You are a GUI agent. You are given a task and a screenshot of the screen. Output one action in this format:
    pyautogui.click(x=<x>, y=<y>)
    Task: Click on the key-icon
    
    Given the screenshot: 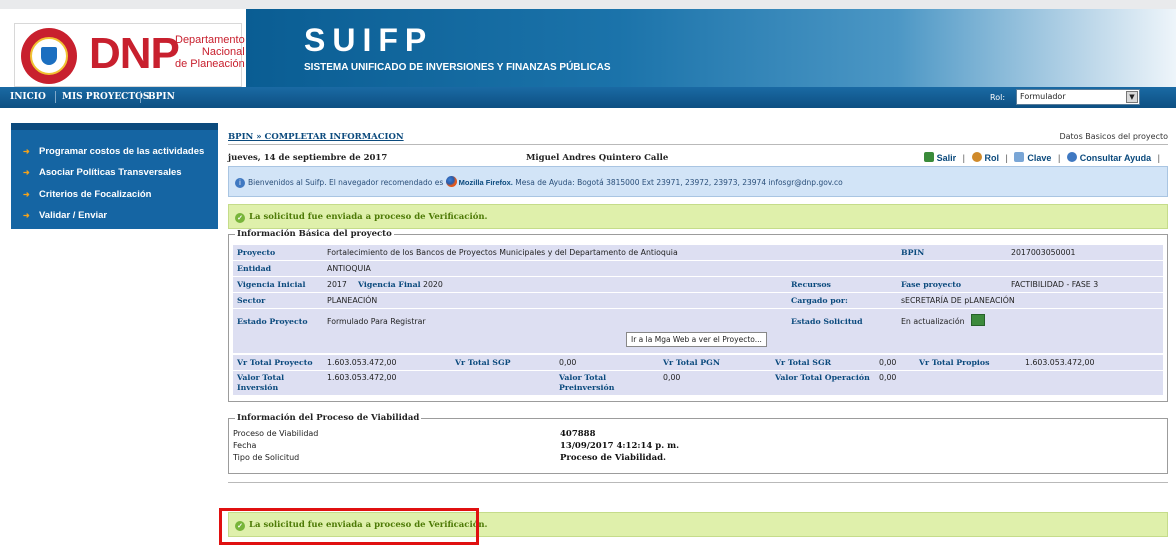 What is the action you would take?
    pyautogui.click(x=1019, y=157)
    